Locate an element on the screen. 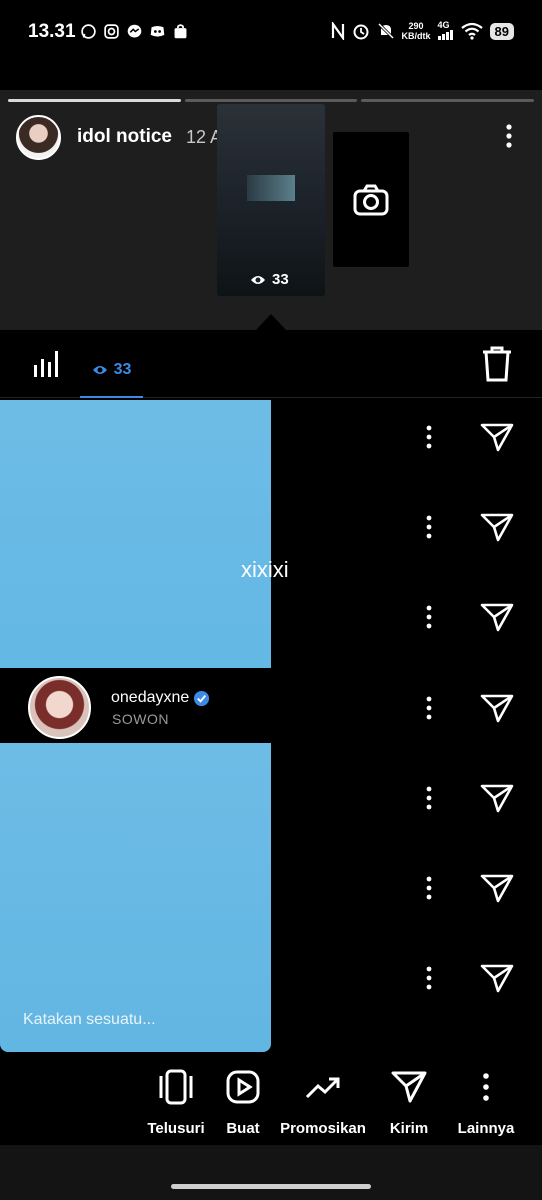 This screenshot has width=542, height=1200. instagram-icon is located at coordinates (111, 31).